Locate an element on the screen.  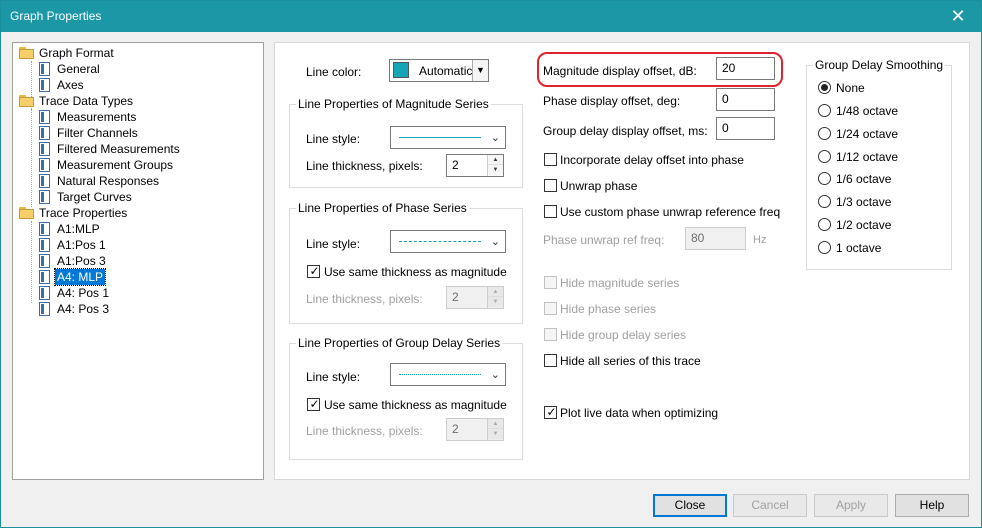
custom-unwrap-label: Use custom phase unwrap reference freq is located at coordinates (670, 212).